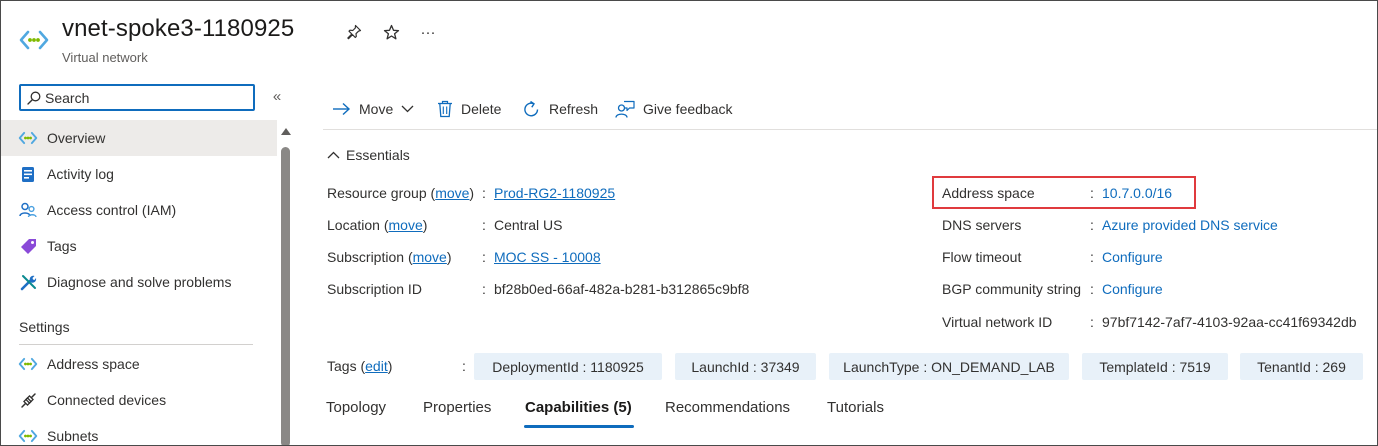 Image resolution: width=1378 pixels, height=446 pixels. What do you see at coordinates (428, 32) in the screenshot?
I see `more-icon: ···` at bounding box center [428, 32].